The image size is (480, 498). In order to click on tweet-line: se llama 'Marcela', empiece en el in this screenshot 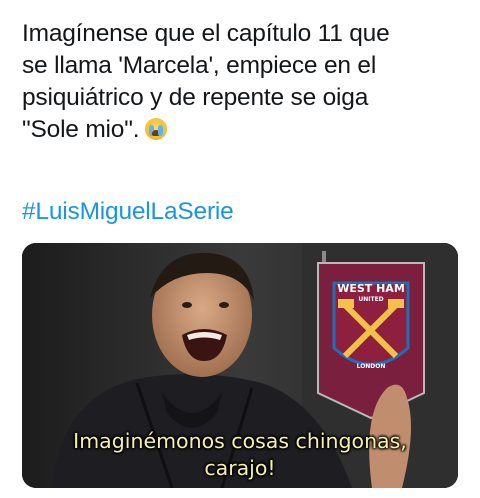, I will do `click(199, 65)`.